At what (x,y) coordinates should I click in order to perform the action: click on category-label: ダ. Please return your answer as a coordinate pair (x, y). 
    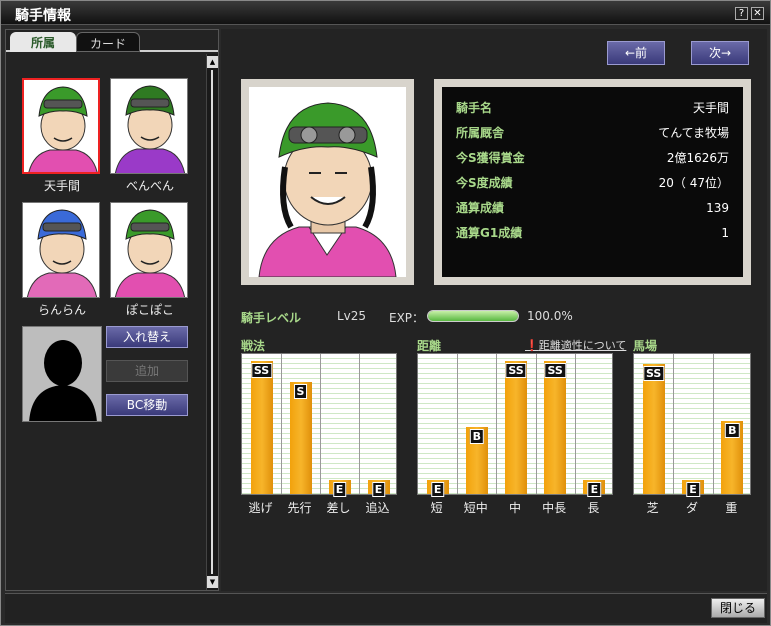
    Looking at the image, I should click on (691, 508).